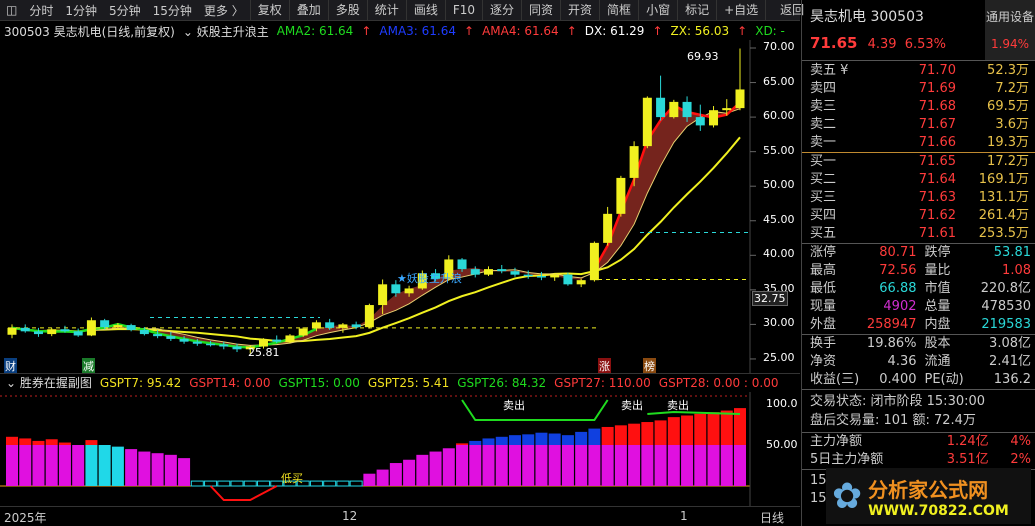 The height and width of the screenshot is (526, 1035). What do you see at coordinates (937, 88) in the screenshot?
I see `book-price: 71.69` at bounding box center [937, 88].